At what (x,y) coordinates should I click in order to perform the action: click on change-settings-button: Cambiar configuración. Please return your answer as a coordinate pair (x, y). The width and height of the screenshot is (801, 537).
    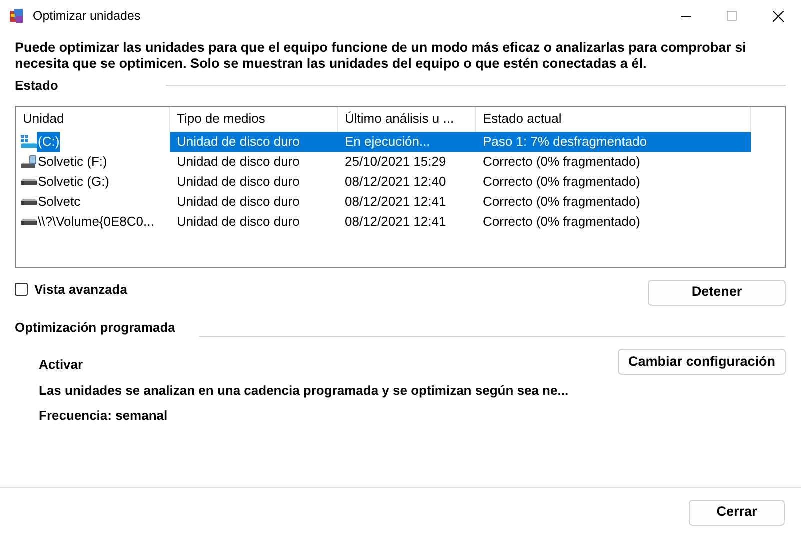
    Looking at the image, I should click on (702, 362).